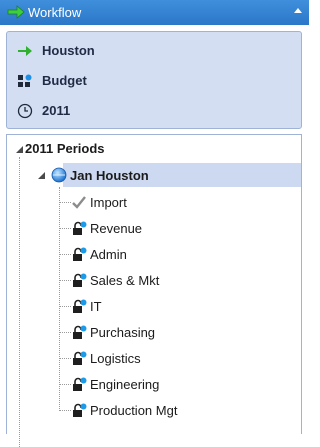  What do you see at coordinates (109, 175) in the screenshot?
I see `tree-node-jan-houston-label: Jan Houston` at bounding box center [109, 175].